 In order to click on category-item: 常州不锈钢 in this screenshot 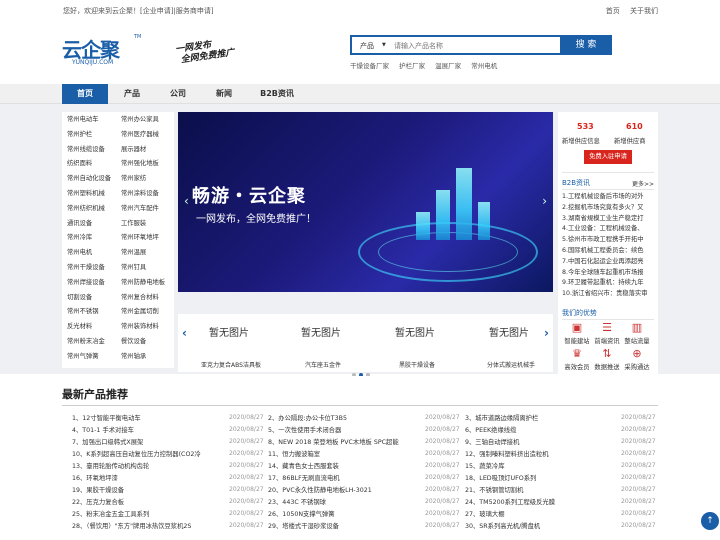, I will do `click(94, 312)`.